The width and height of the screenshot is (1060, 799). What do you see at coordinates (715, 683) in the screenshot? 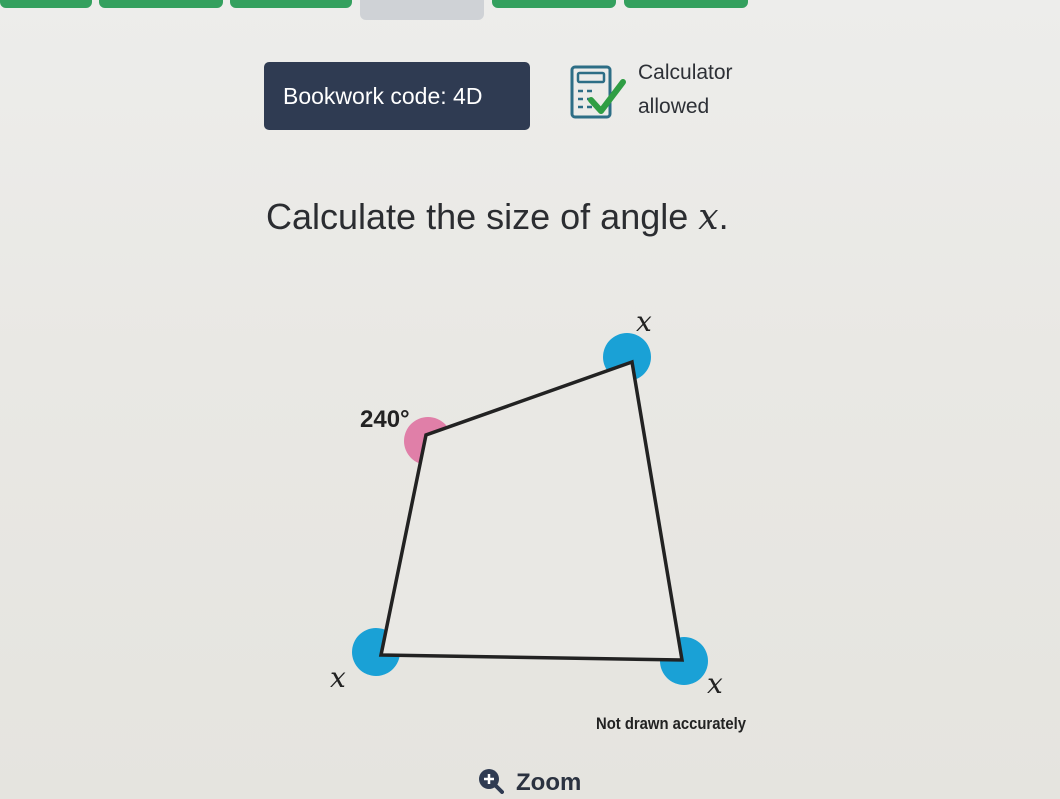
I see `label-angle-bottom-right: x` at bounding box center [715, 683].